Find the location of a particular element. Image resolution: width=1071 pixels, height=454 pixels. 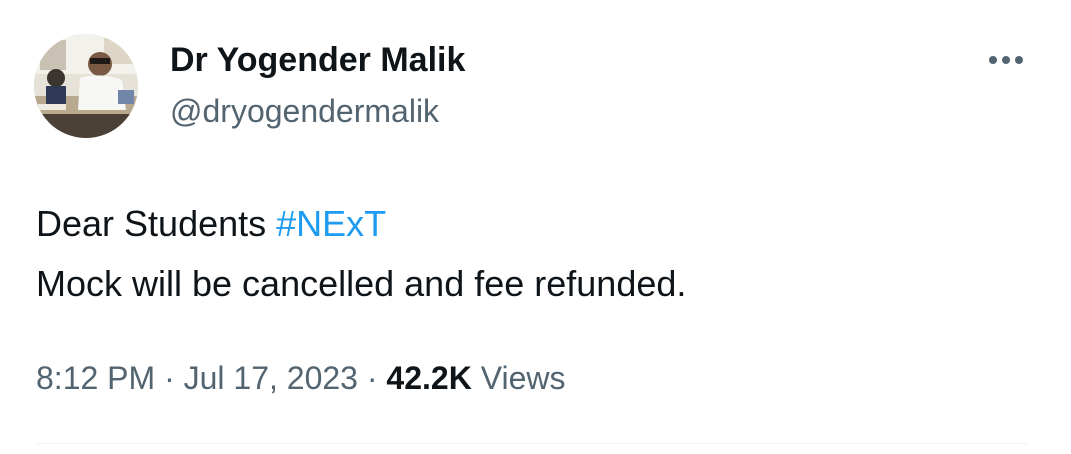

avatar is located at coordinates (86, 86).